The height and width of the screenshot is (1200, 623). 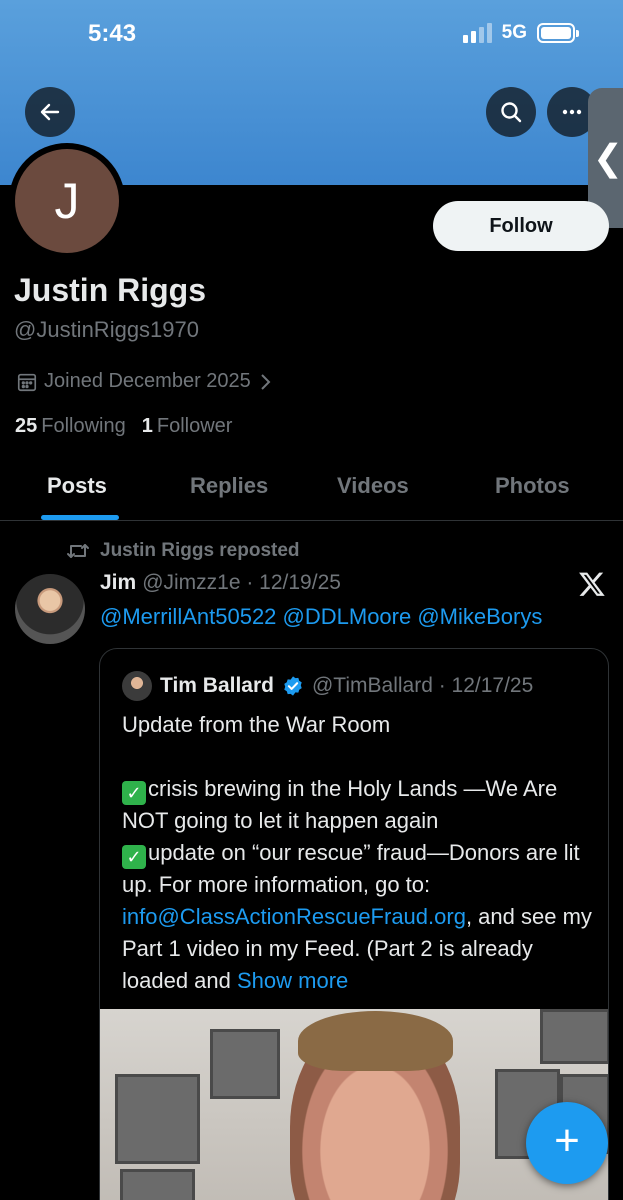 I want to click on status-time: 5:43, so click(x=112, y=33).